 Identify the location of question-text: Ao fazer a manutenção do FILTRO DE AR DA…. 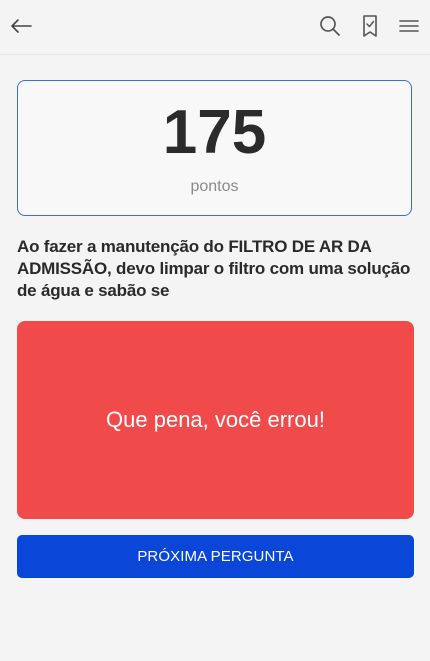
(214, 268).